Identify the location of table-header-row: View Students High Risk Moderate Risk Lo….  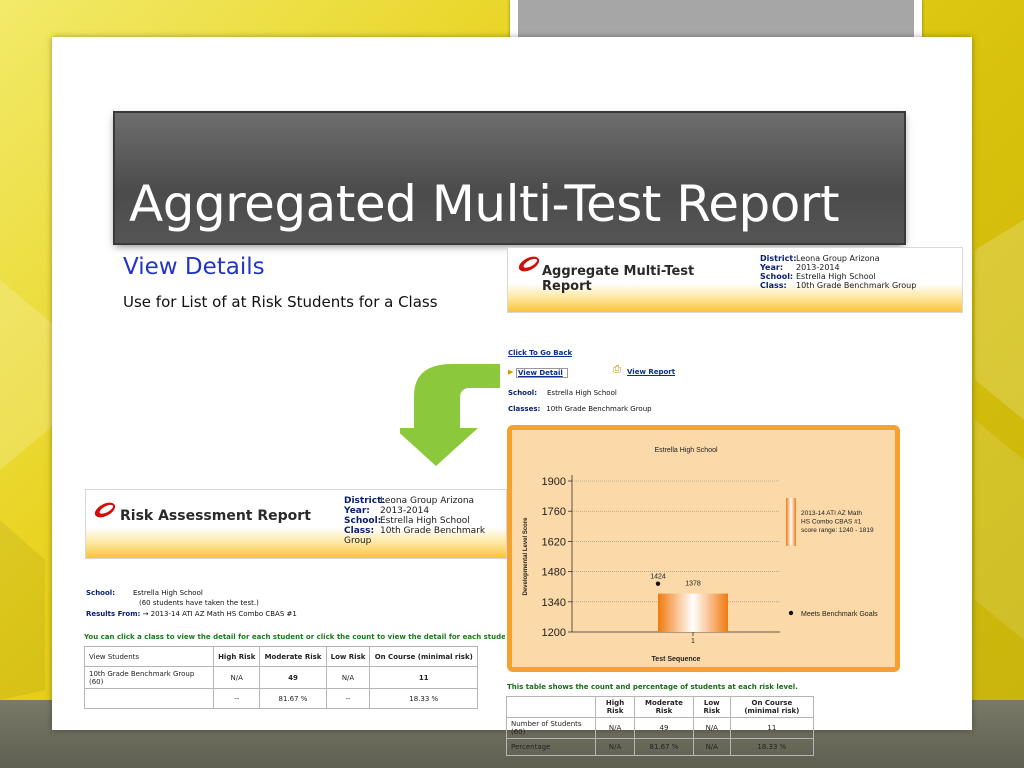
(281, 656).